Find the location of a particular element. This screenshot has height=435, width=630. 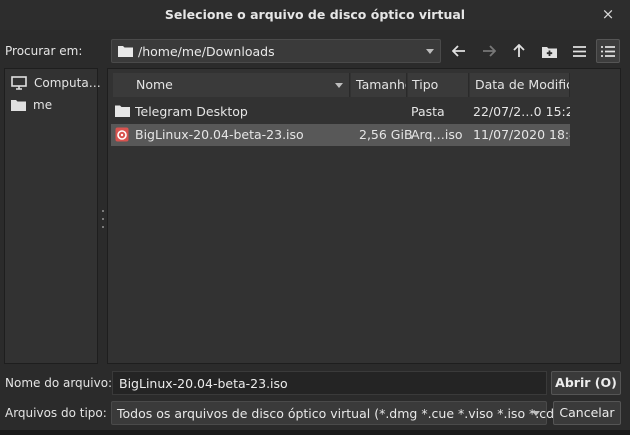

taskbar-edge is located at coordinates (315, 432).